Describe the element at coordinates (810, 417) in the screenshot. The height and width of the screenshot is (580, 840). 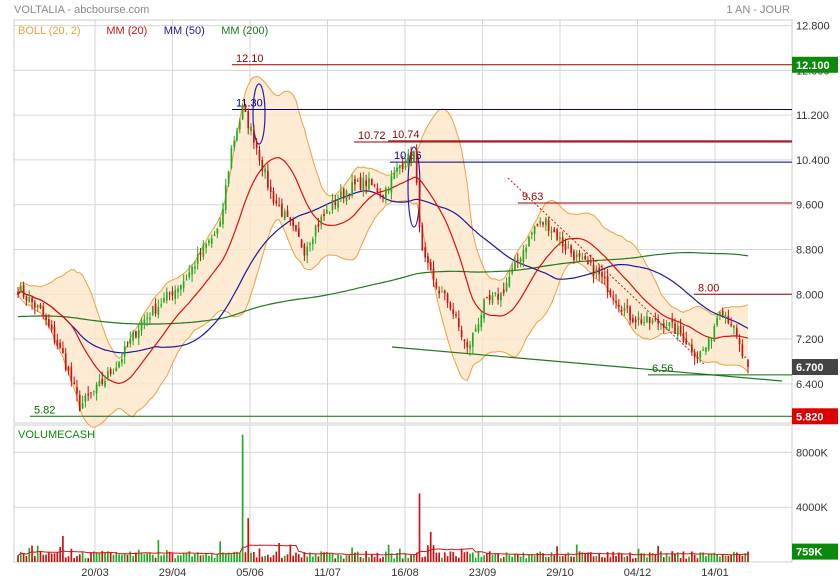
I see `level-price-box: 5.820` at that location.